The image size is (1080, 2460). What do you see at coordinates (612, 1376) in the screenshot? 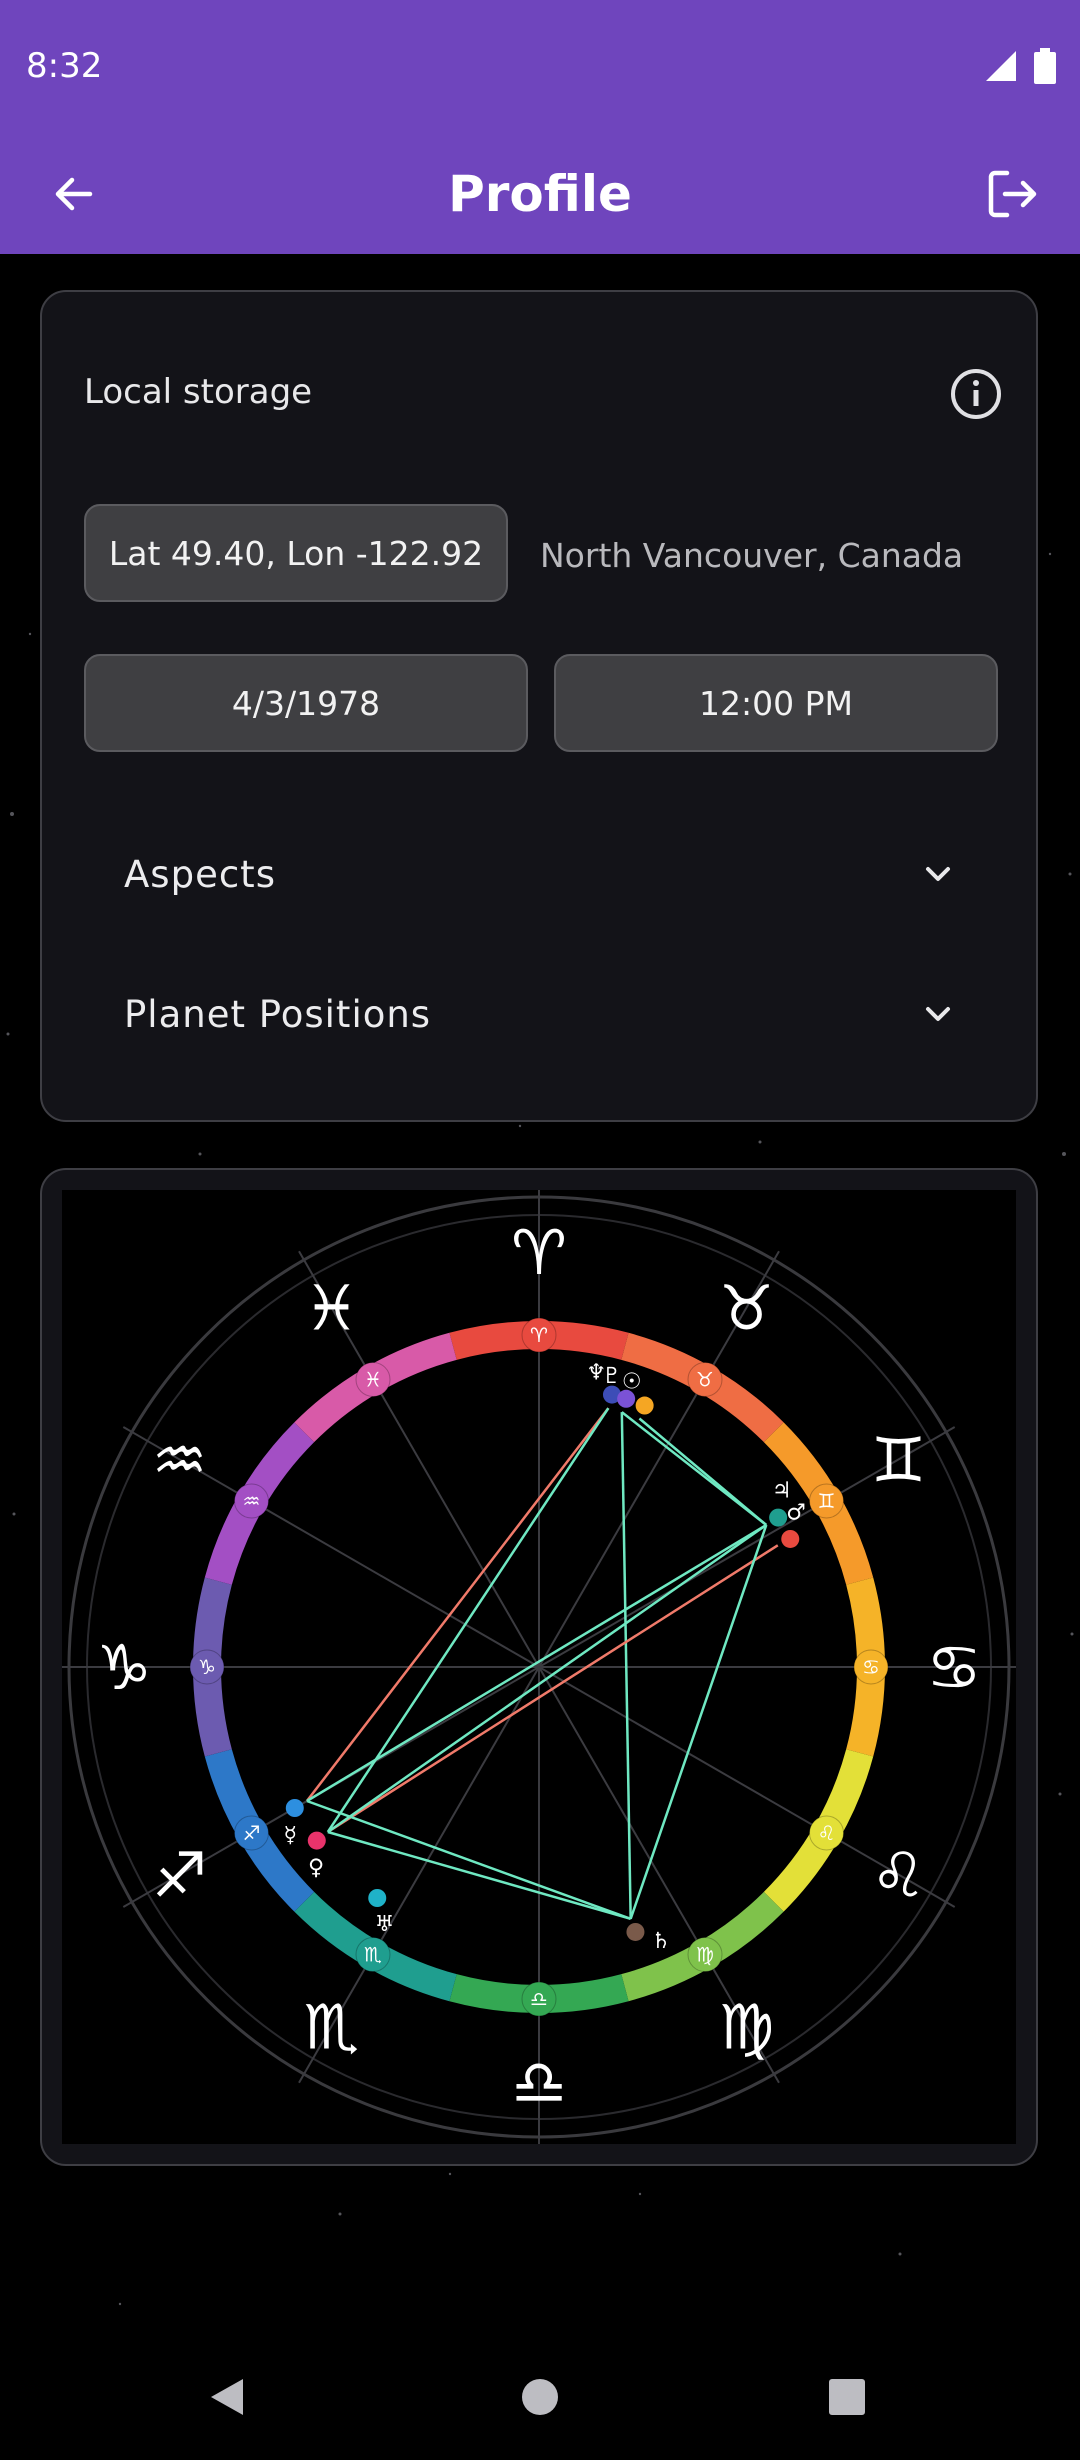
I see `planet-glyph-pluto: ♇︎` at bounding box center [612, 1376].